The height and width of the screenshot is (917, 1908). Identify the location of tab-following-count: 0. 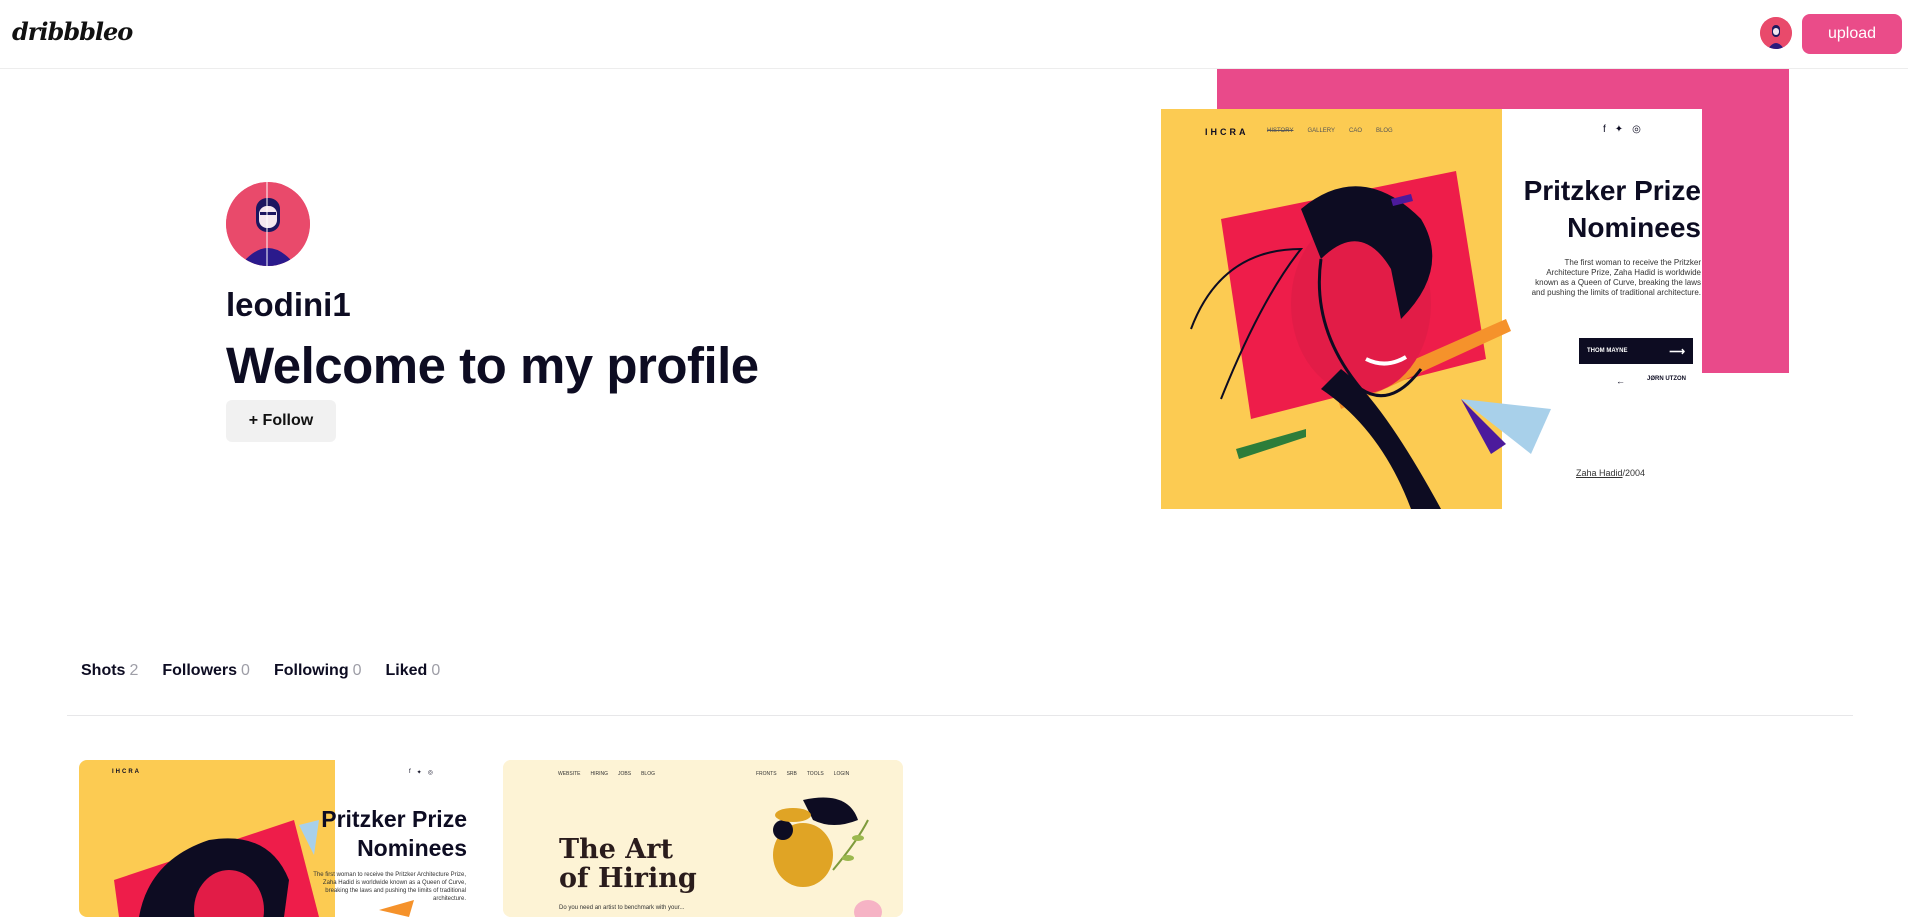
(357, 670).